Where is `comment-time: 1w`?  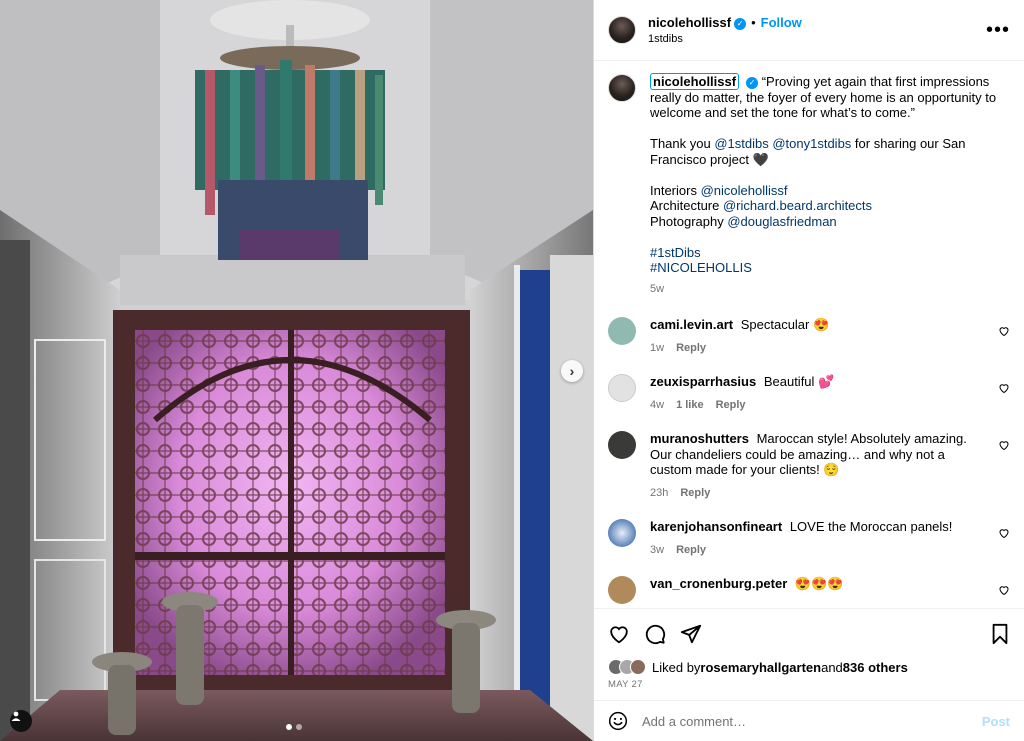 comment-time: 1w is located at coordinates (657, 348).